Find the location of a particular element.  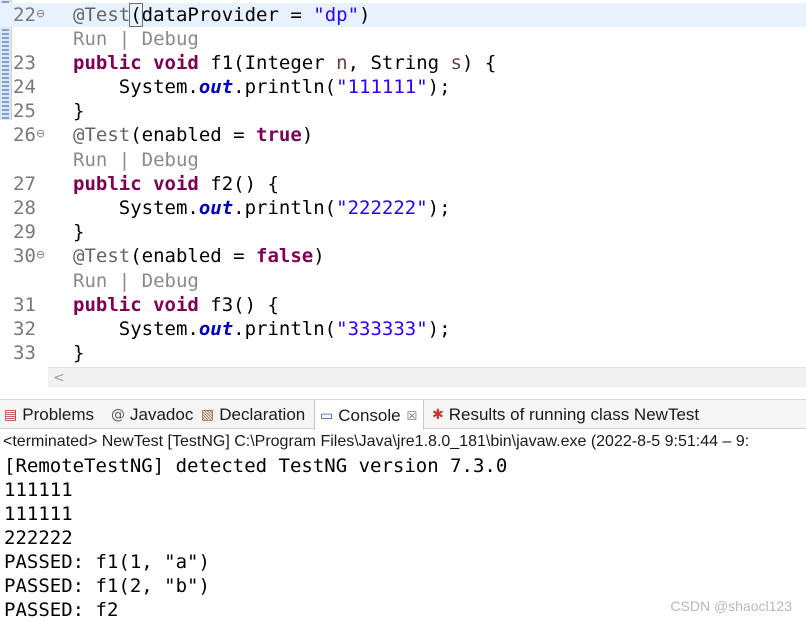

declaration-icon: ▧ is located at coordinates (208, 415).